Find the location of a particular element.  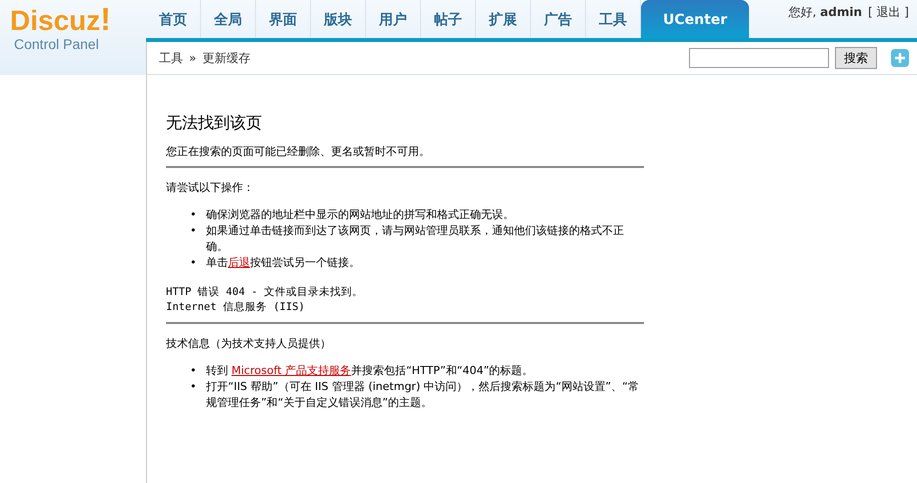

list-item: 如果通过单击链接而到达了该网页，请与网站管理员联系，通知他们该链接的格式不正确。 is located at coordinates (415, 239).